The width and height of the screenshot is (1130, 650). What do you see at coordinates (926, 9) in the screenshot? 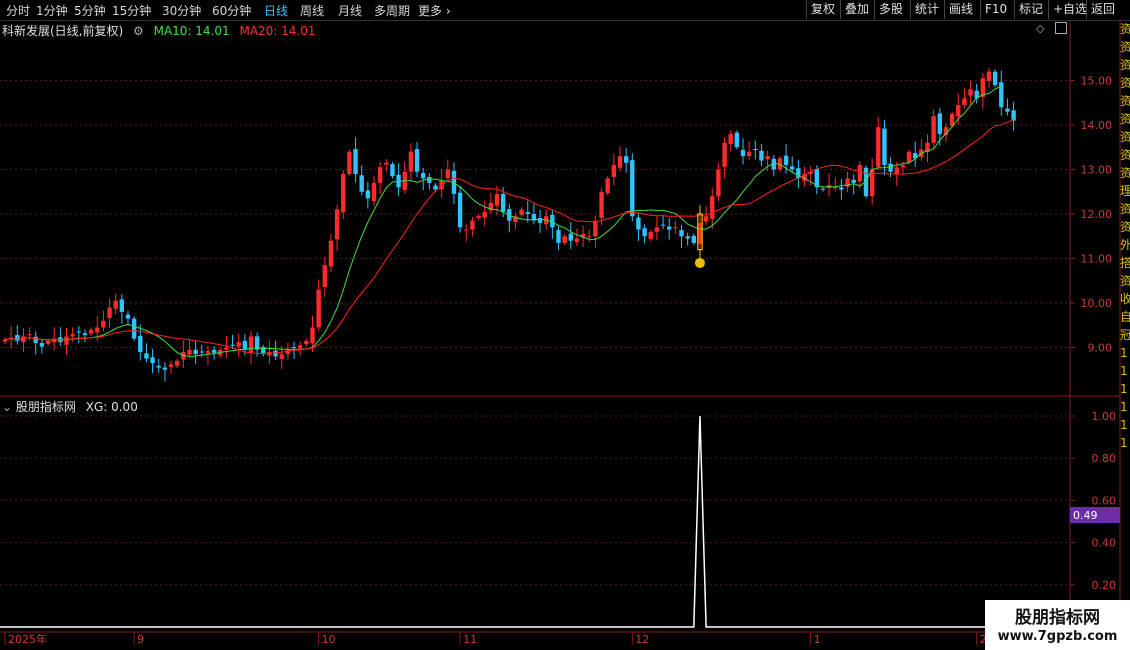
I see `toolbar-button-3: 统计` at bounding box center [926, 9].